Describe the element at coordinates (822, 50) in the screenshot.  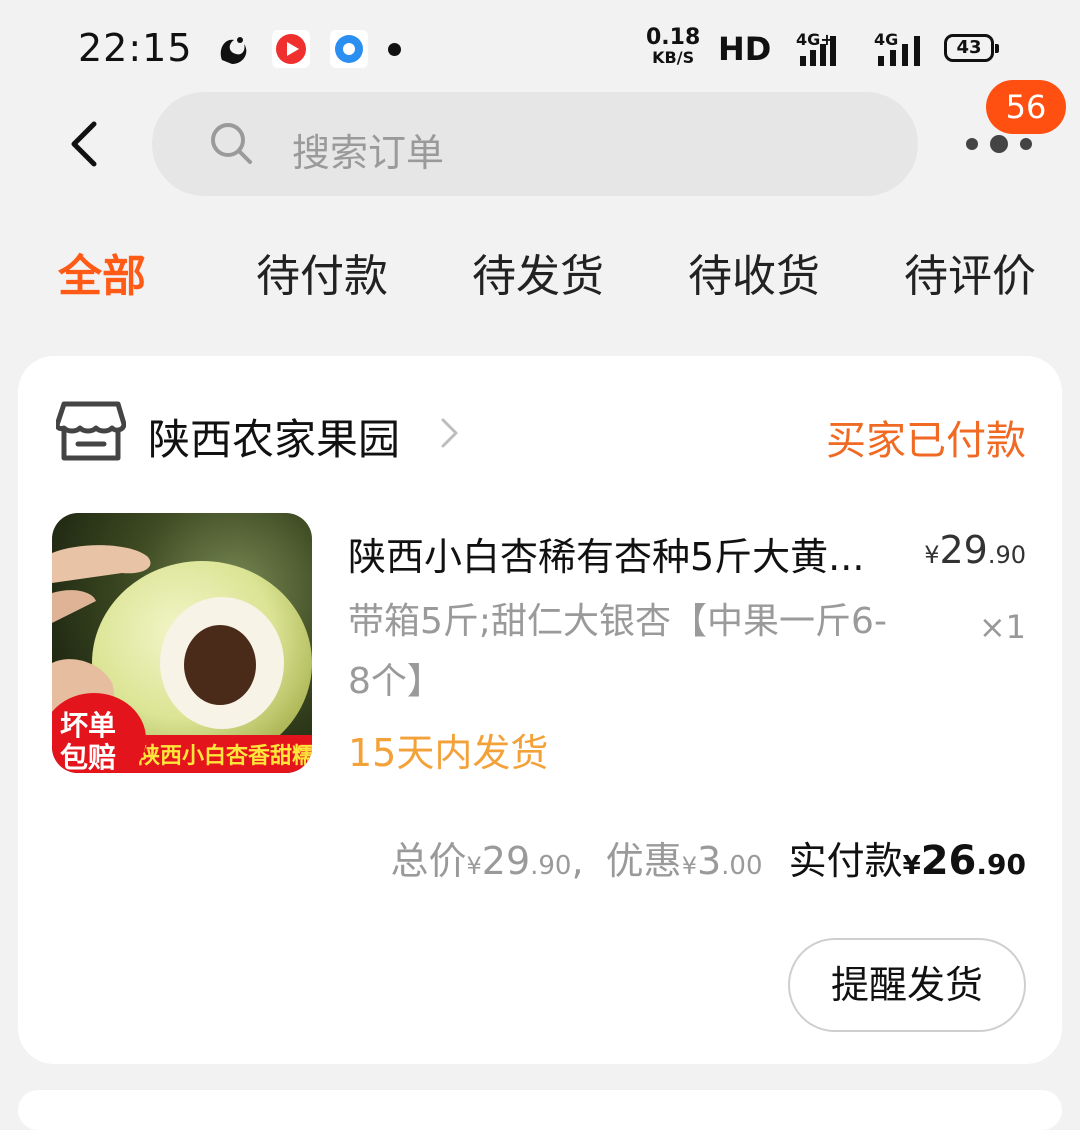
I see `signal-strength-icon: 4G+` at that location.